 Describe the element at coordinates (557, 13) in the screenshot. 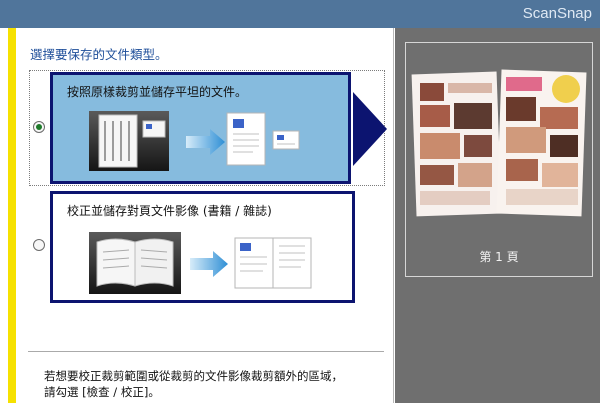

I see `app-title: ScanSnap` at that location.